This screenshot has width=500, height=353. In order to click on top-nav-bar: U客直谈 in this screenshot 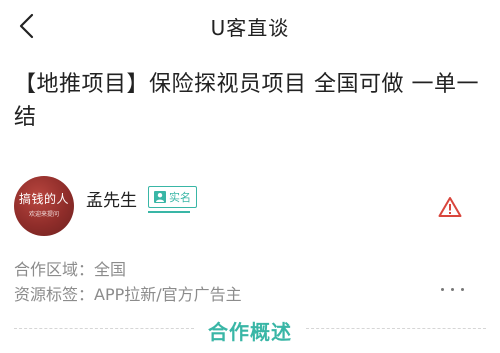, I will do `click(250, 26)`.